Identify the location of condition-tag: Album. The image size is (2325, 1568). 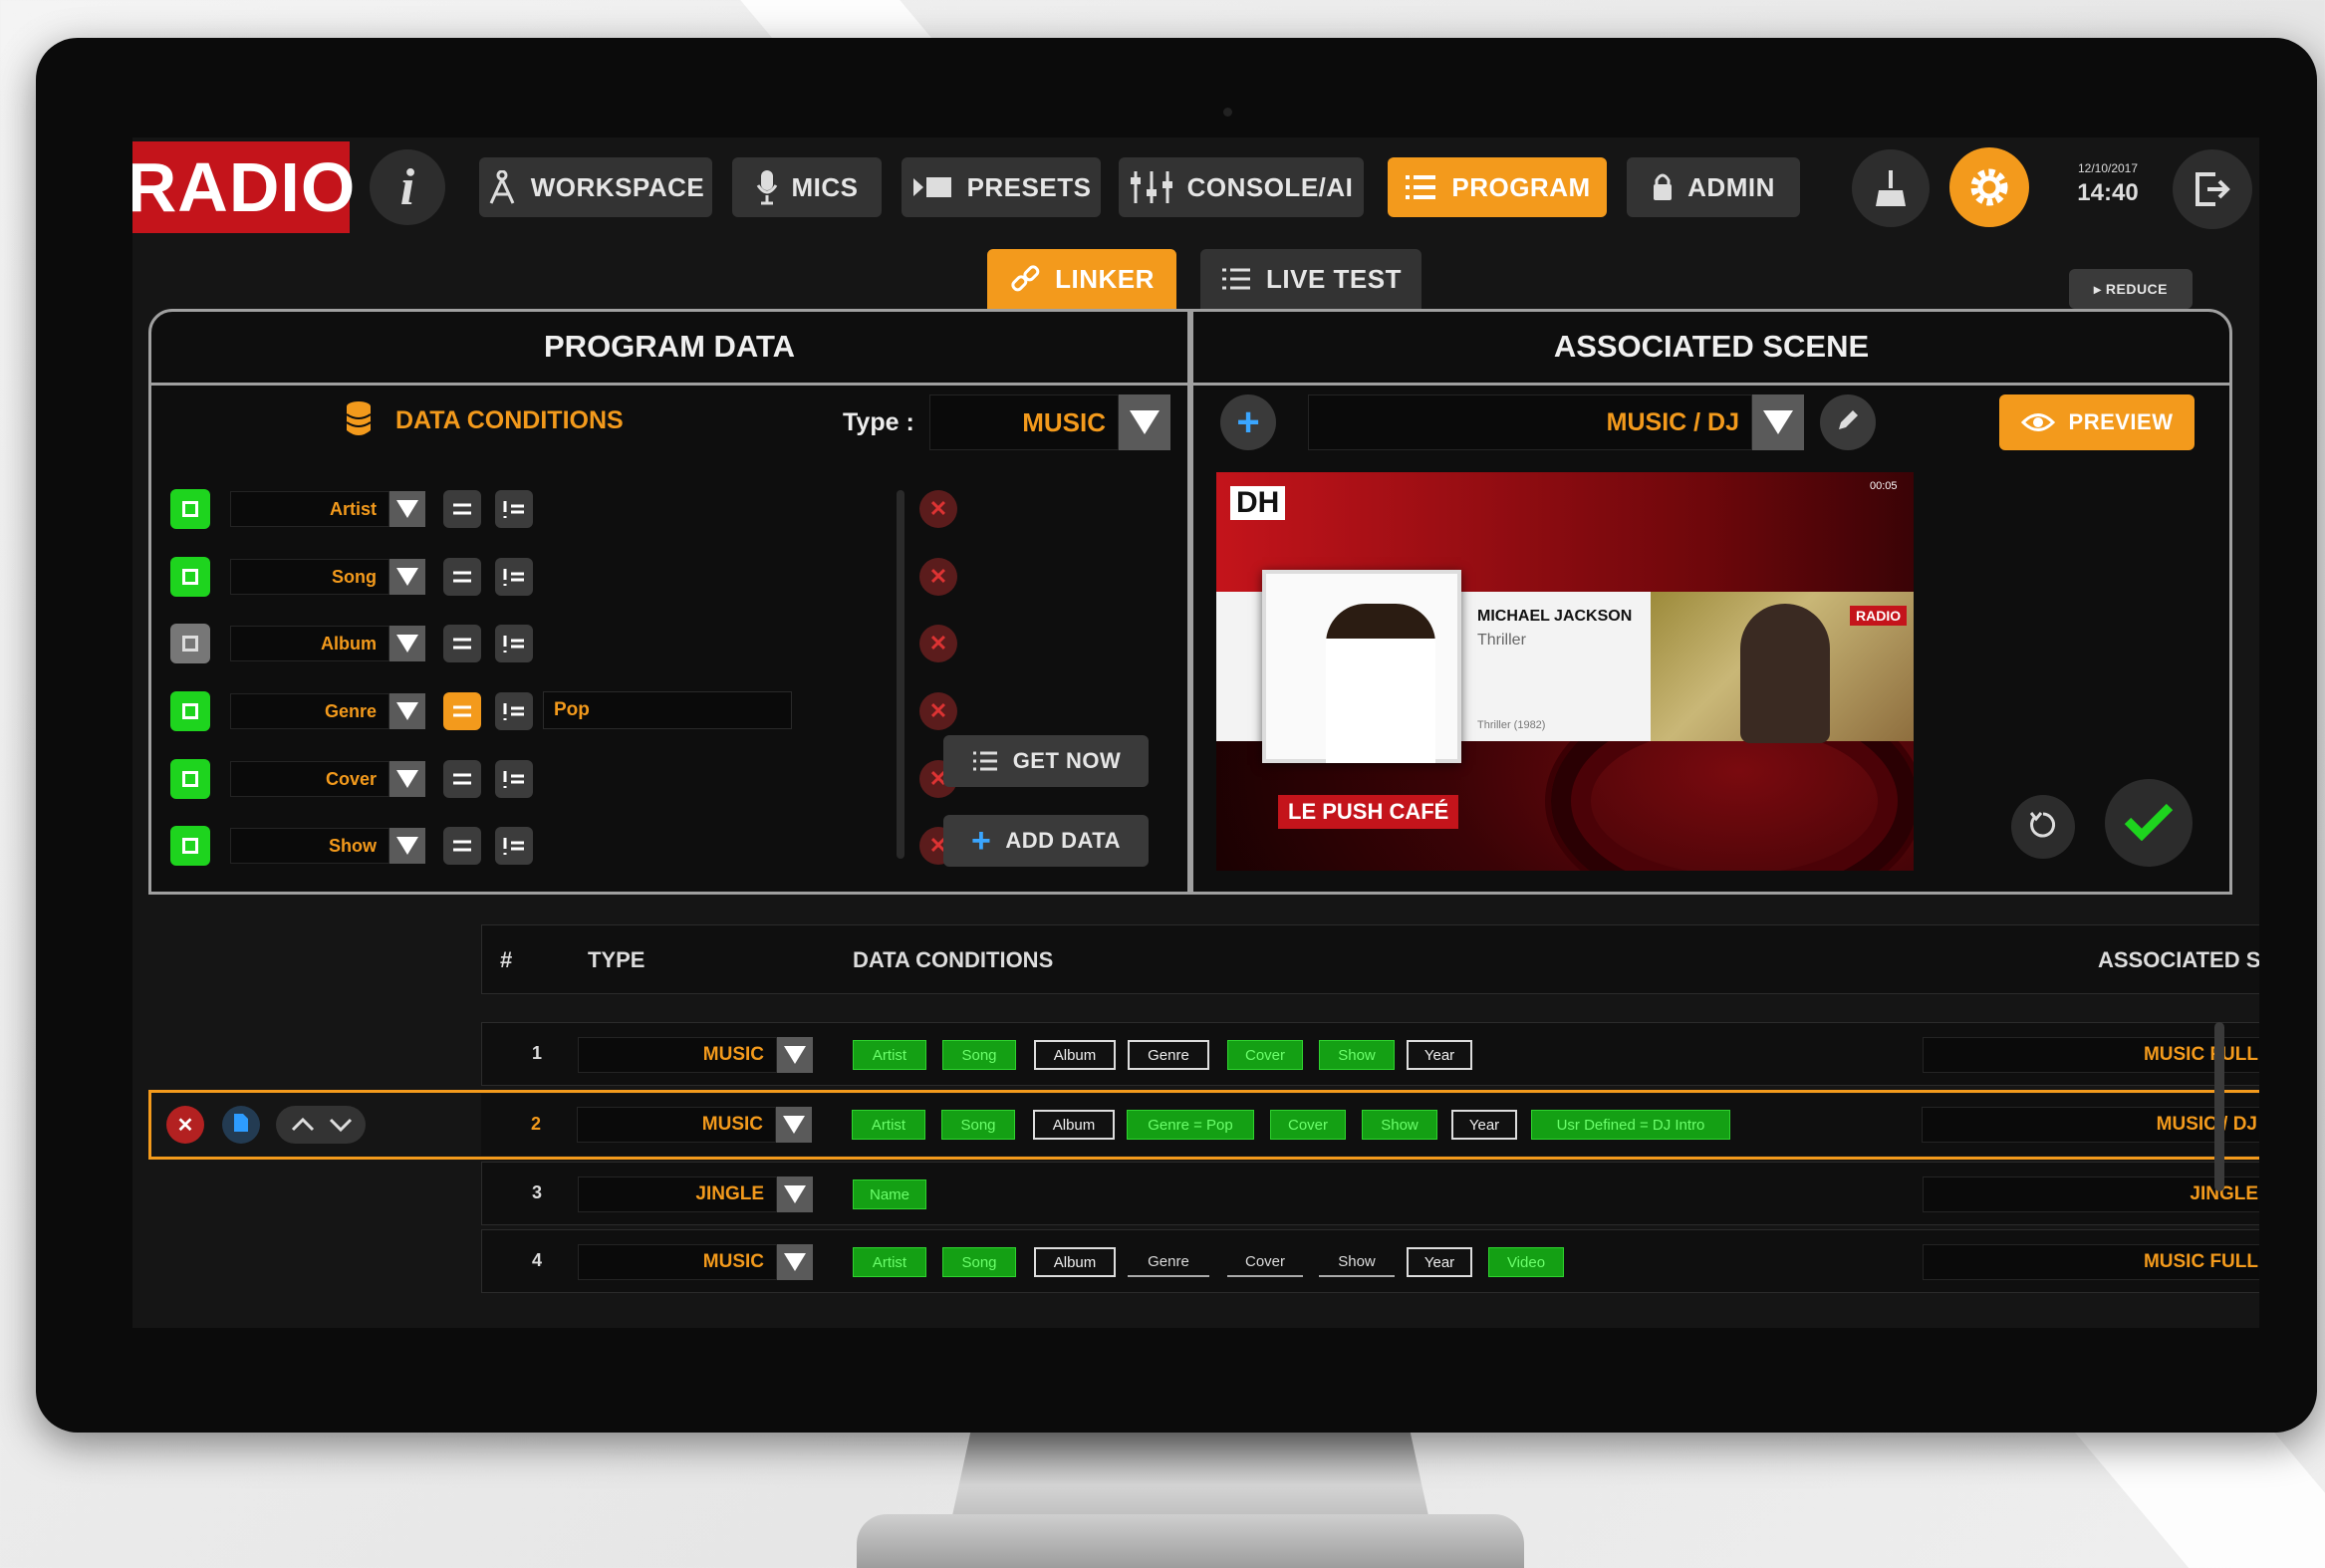
(1075, 1055).